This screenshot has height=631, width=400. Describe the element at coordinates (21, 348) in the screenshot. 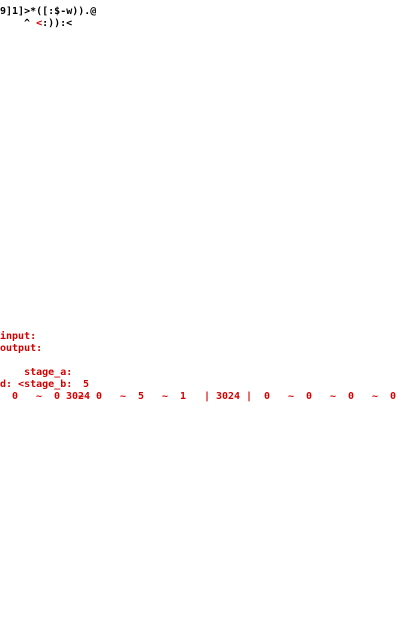

I see `output-label: output:` at that location.